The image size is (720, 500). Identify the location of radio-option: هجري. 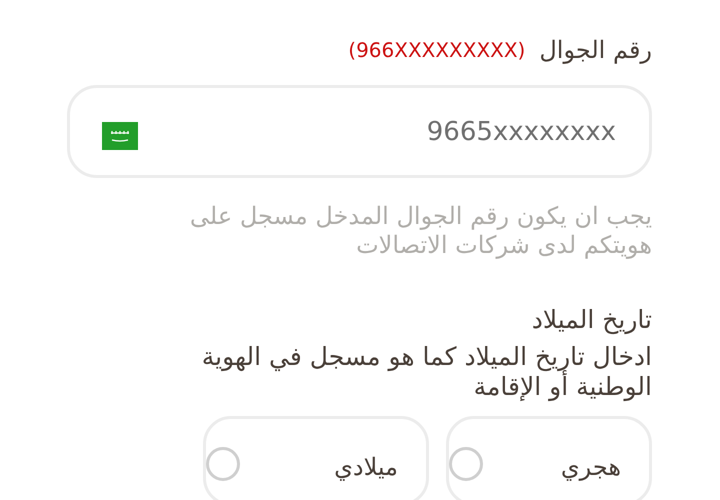
(549, 458).